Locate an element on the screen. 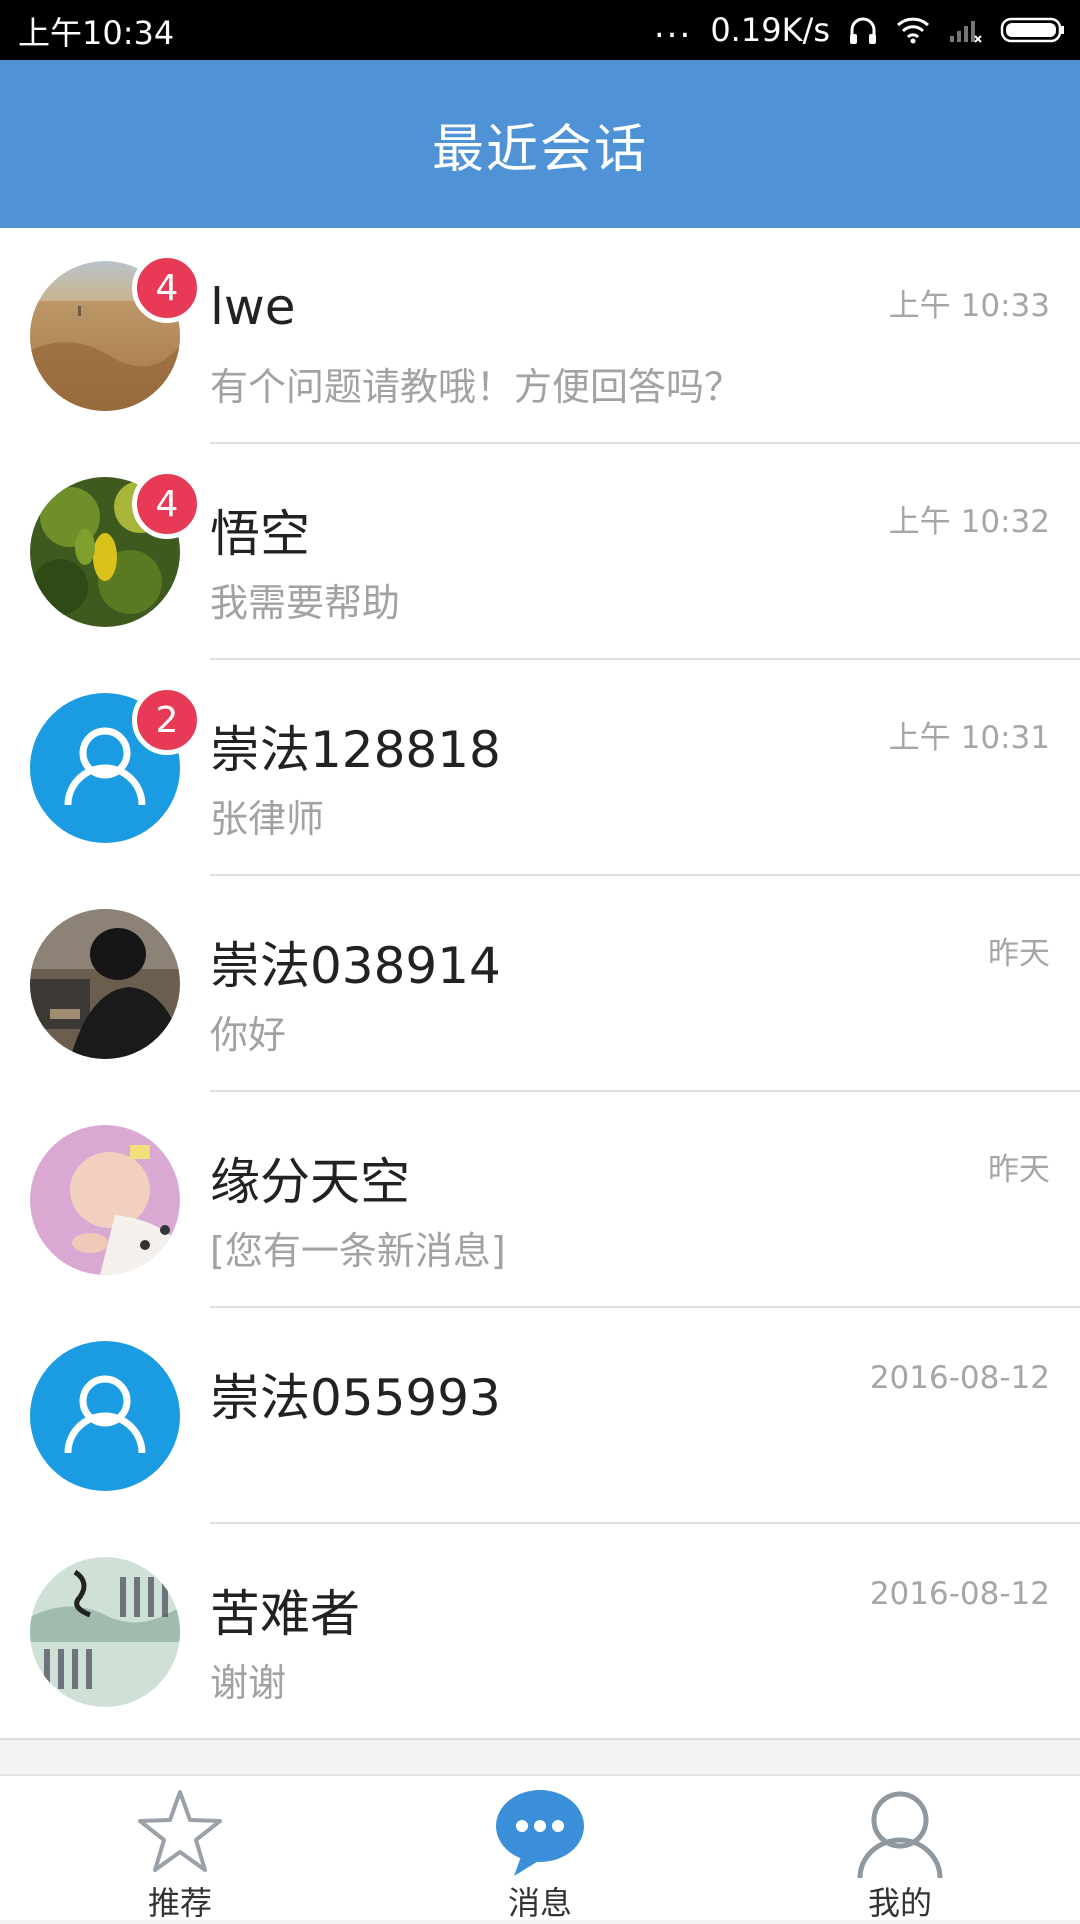  nav-label: 我的 is located at coordinates (899, 1903).